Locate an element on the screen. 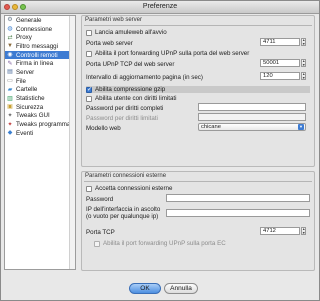 Image resolution: width=320 pixels, height=301 pixels. sidebar-item: ▥ Statistiche is located at coordinates (40, 98).